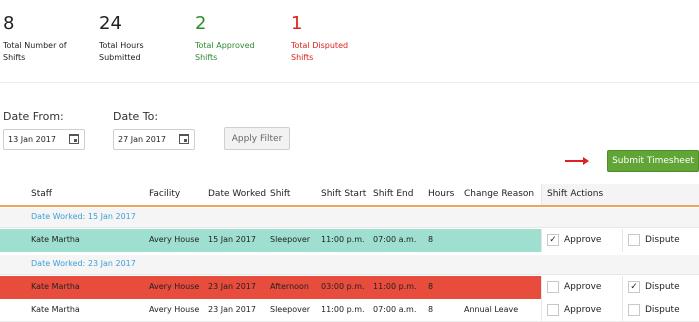  What do you see at coordinates (32, 139) in the screenshot?
I see `date-from-value: 13 Jan 2017` at bounding box center [32, 139].